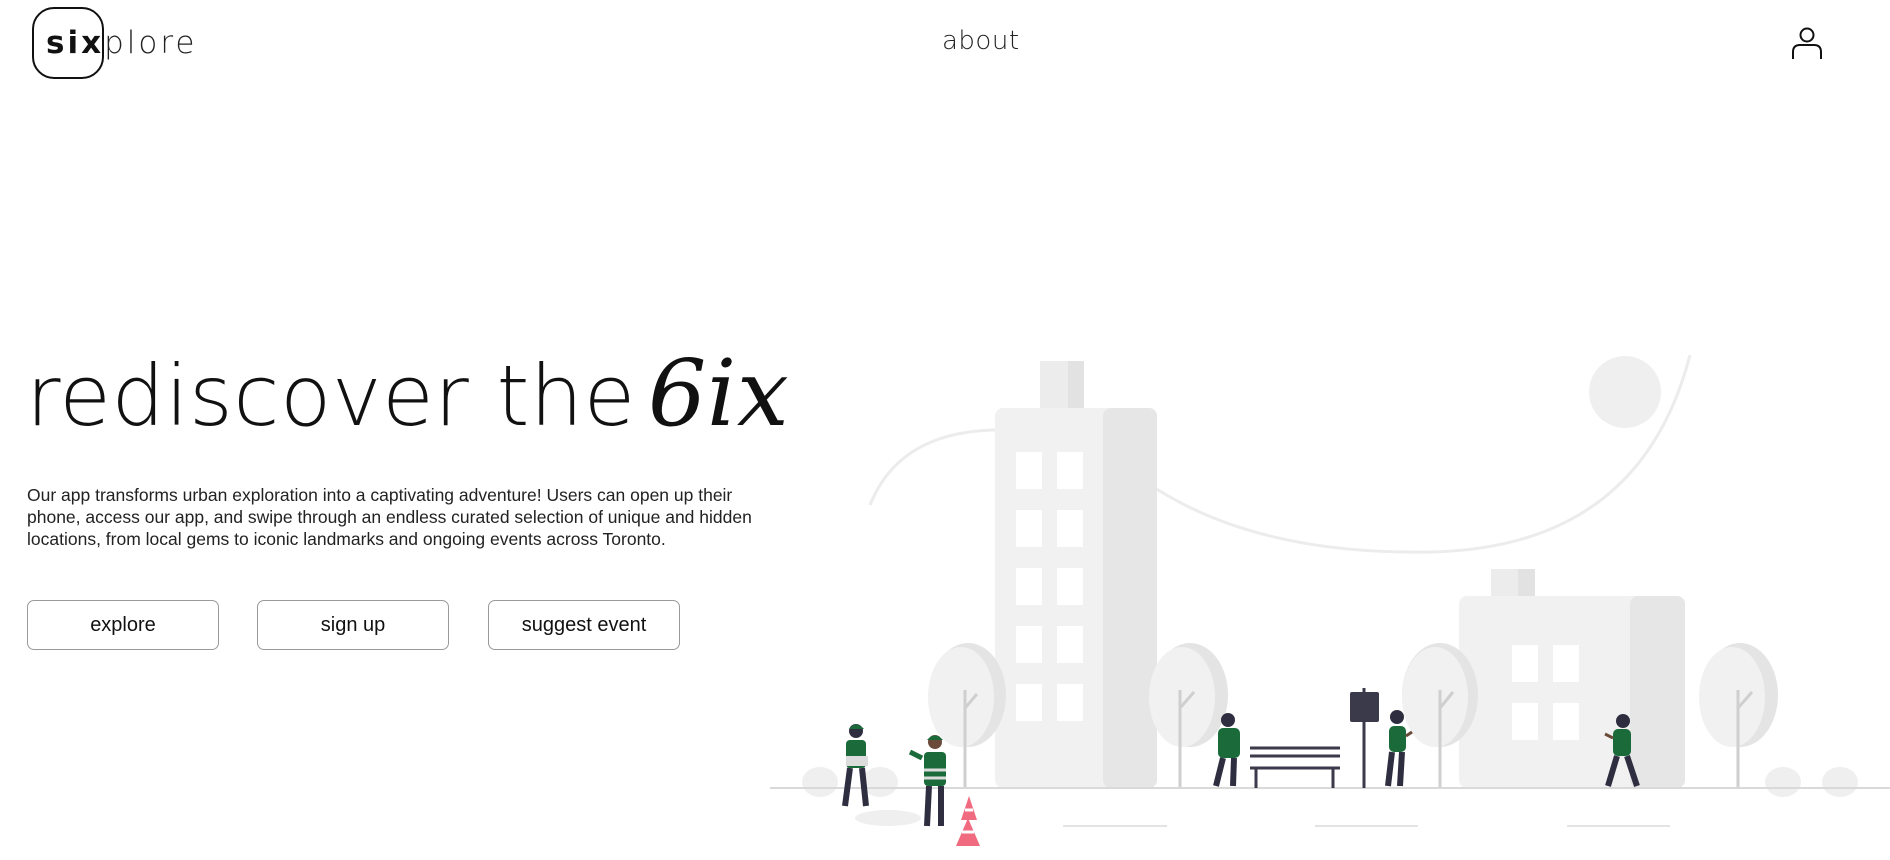  I want to click on park-bench, so click(1295, 767).